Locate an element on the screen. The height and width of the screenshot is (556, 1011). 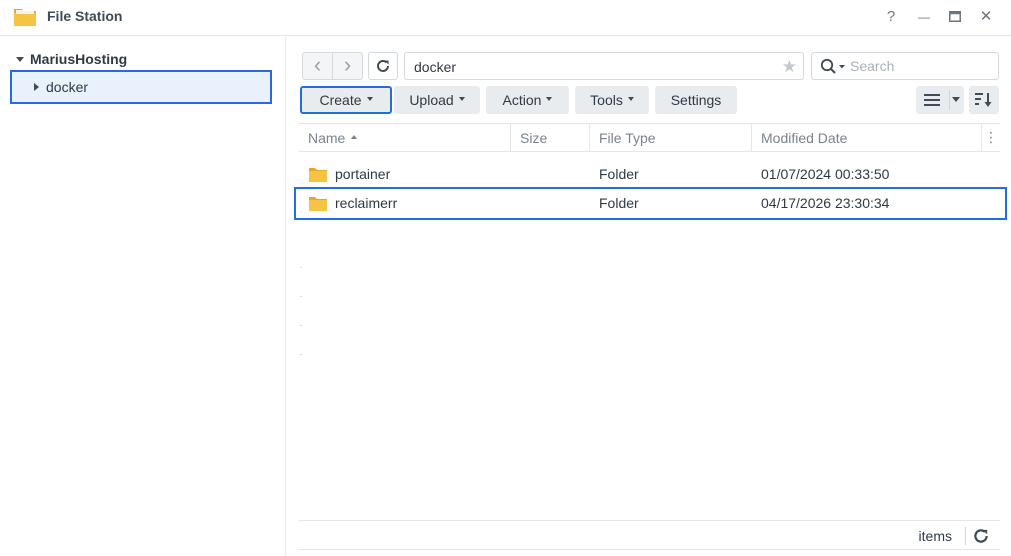
column-menu-icon: ⋮ is located at coordinates (991, 138).